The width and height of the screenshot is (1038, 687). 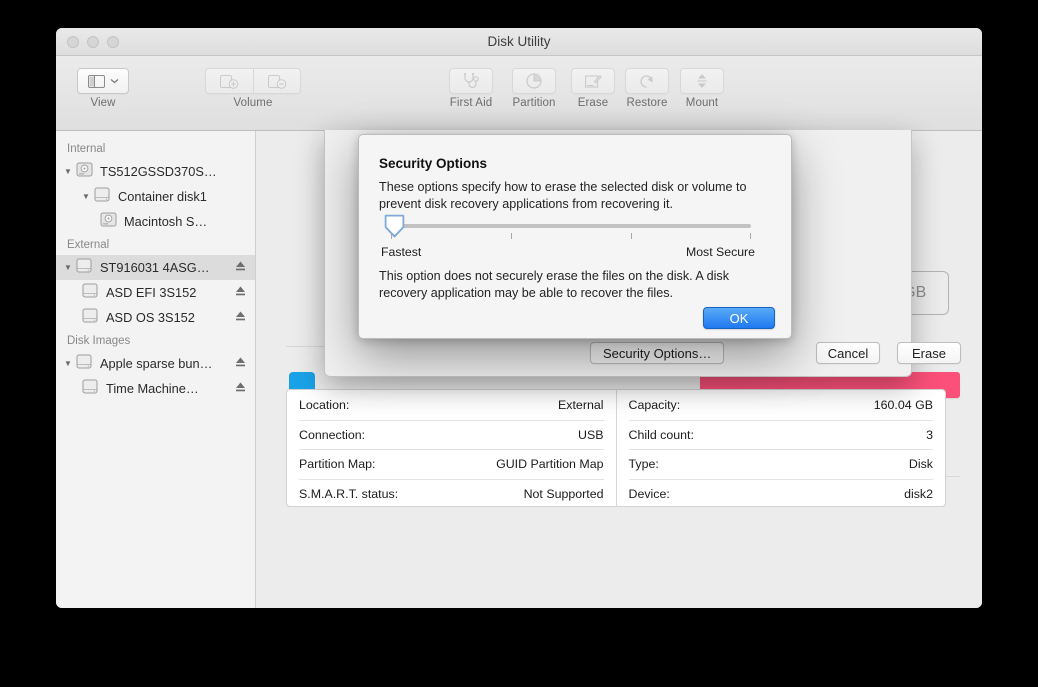 I want to click on add-volume-icon, so click(x=229, y=81).